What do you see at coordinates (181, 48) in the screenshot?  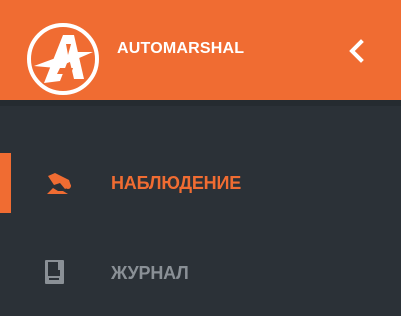 I see `brand-title: AUTOMARSHAL` at bounding box center [181, 48].